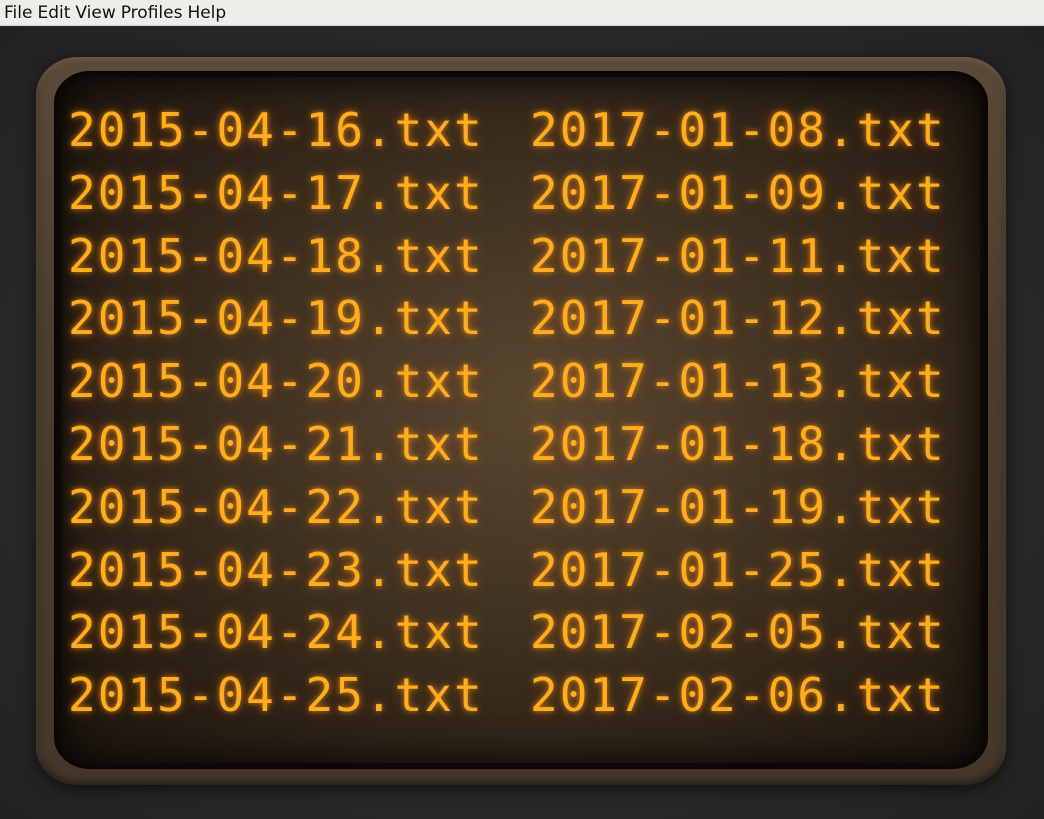  What do you see at coordinates (738, 443) in the screenshot?
I see `file-entry: 2017-01-18.txt` at bounding box center [738, 443].